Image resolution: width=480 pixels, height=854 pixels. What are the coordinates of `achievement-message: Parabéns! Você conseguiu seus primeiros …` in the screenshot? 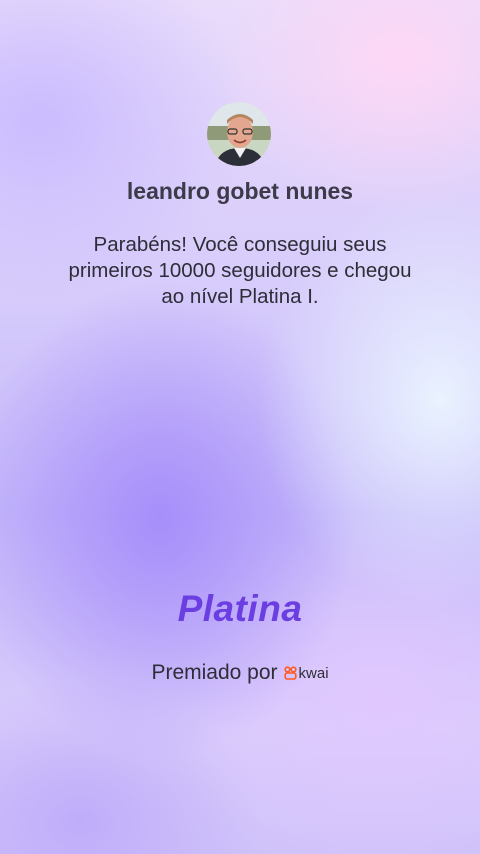 It's located at (240, 270).